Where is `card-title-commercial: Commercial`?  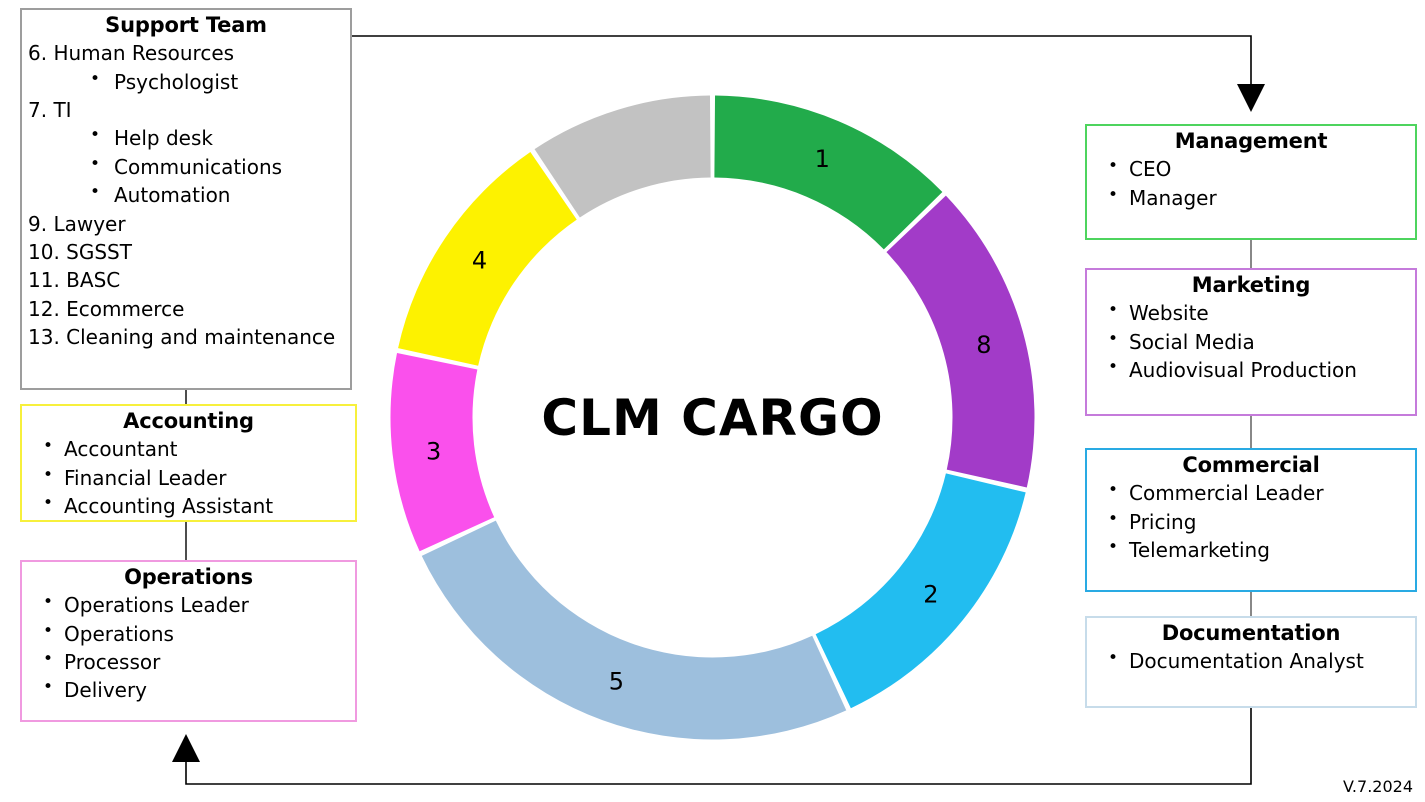 card-title-commercial: Commercial is located at coordinates (1251, 465).